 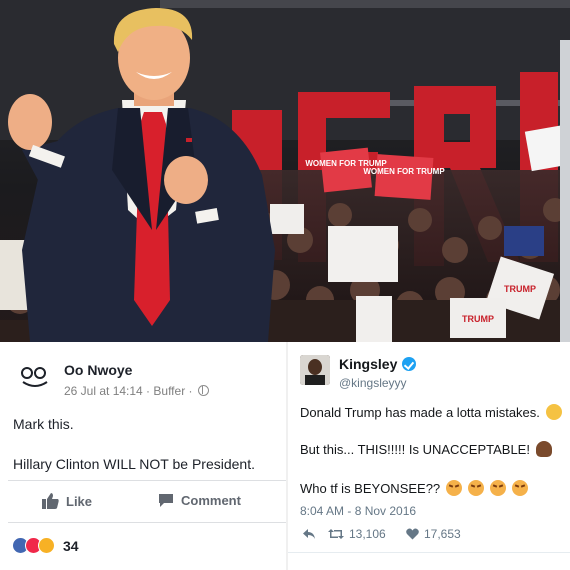 What do you see at coordinates (373, 383) in the screenshot?
I see `tweet-handle: @kingsleyyy` at bounding box center [373, 383].